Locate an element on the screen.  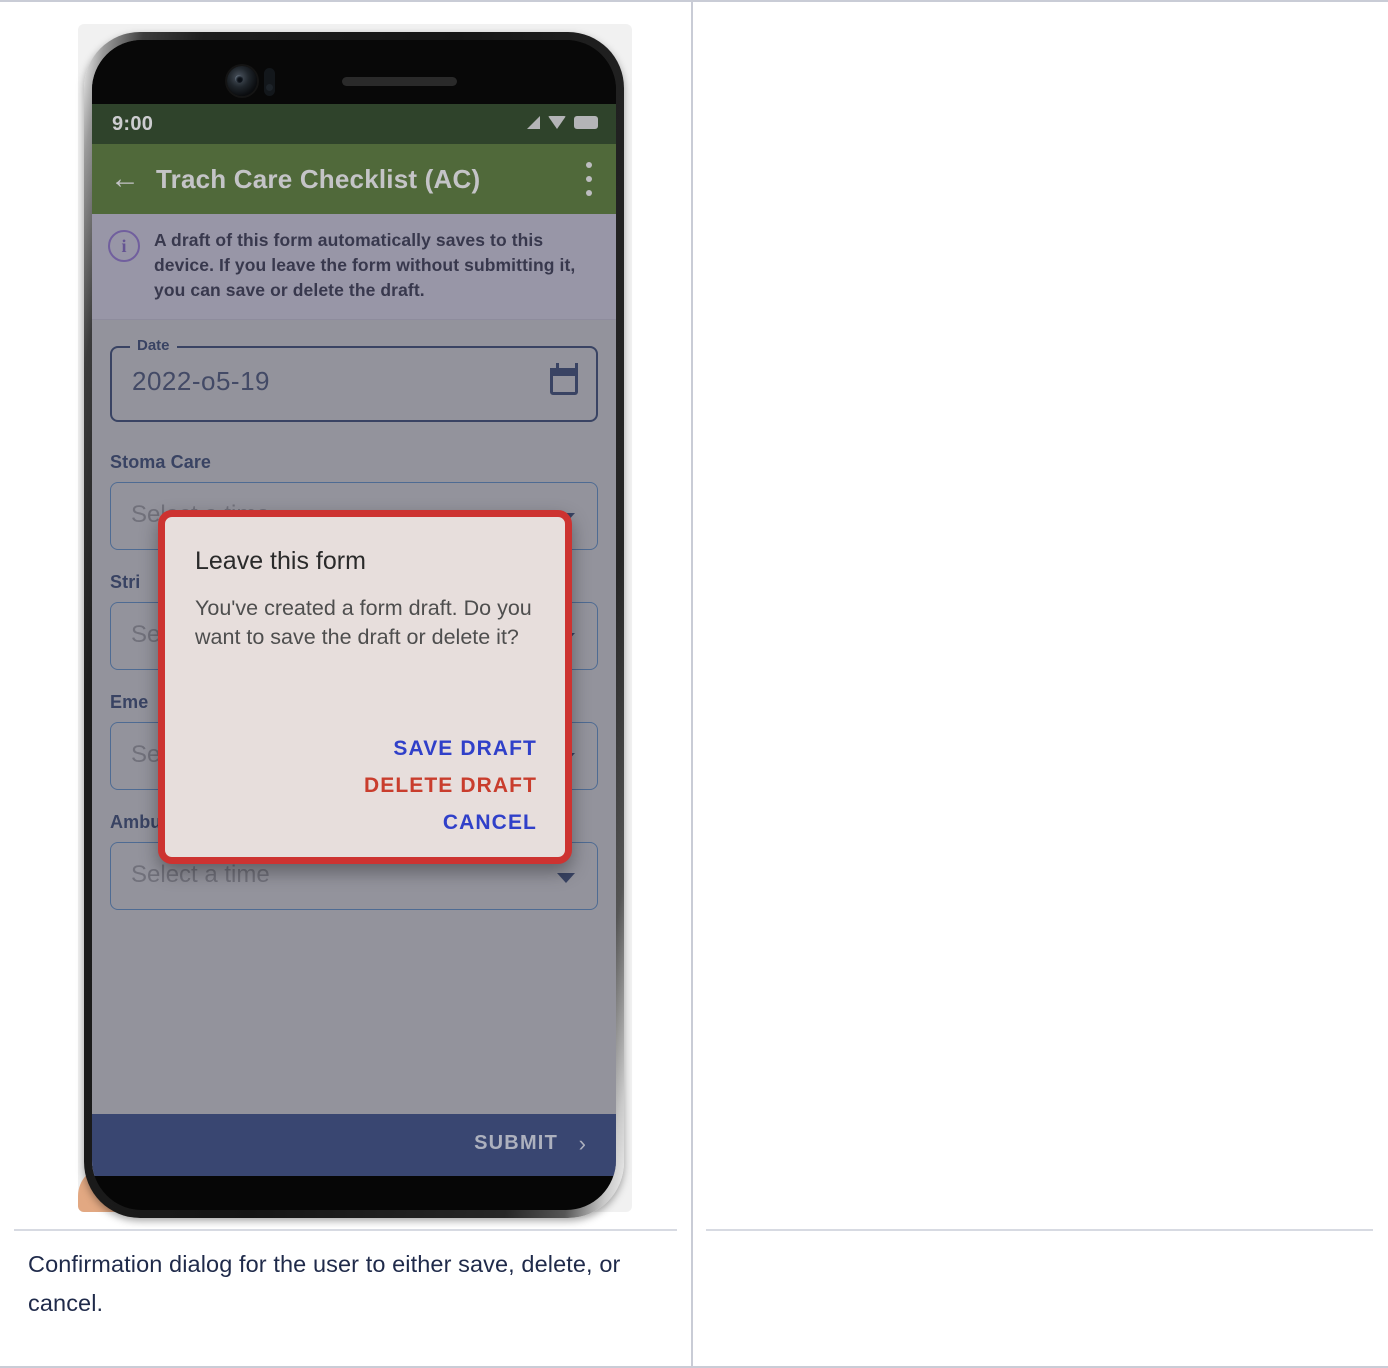
dialog-title: Leave this form is located at coordinates (280, 561).